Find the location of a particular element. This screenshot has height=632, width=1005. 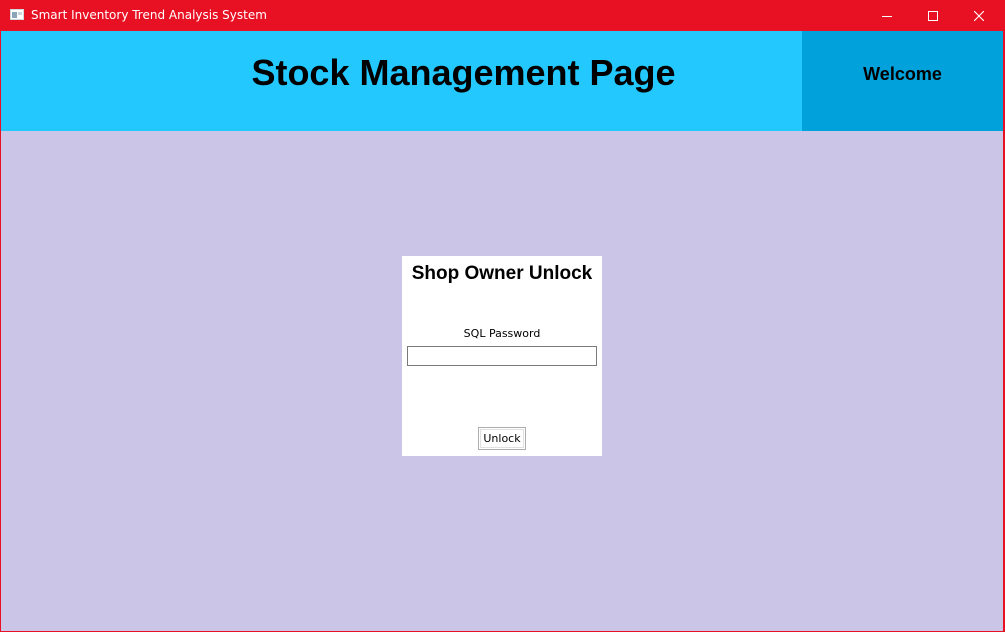

close-button is located at coordinates (979, 15).